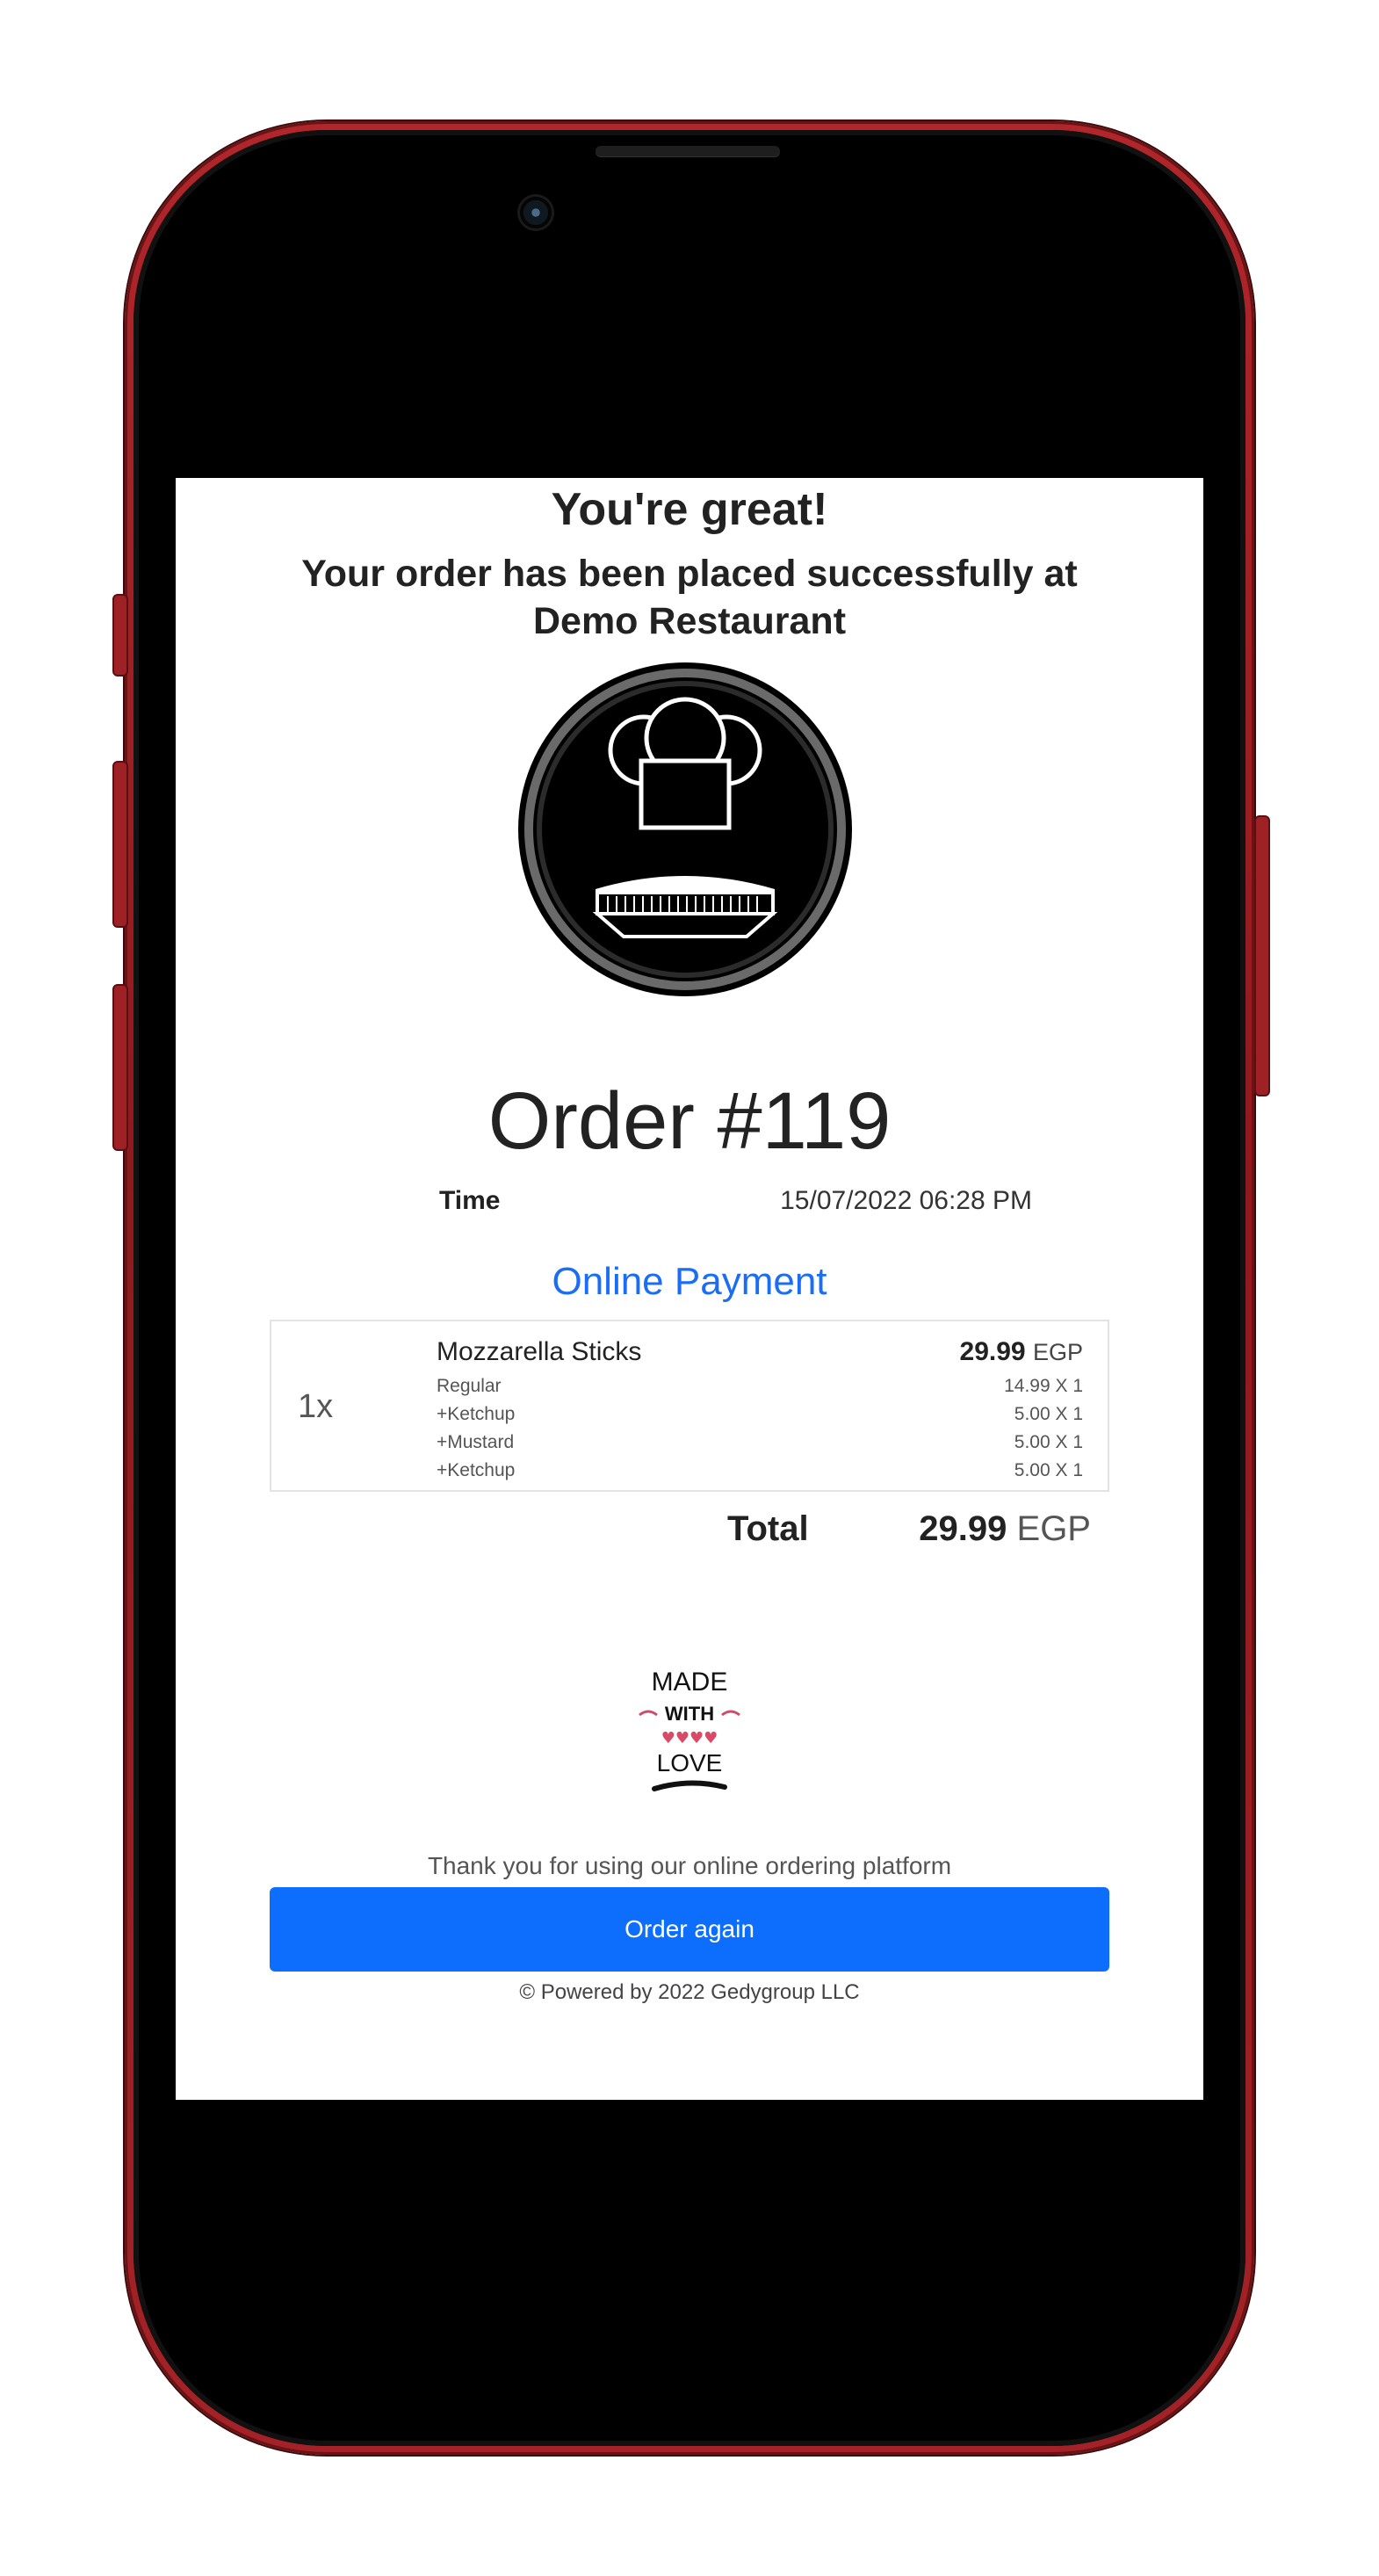 The width and height of the screenshot is (1379, 2576). What do you see at coordinates (689, 1281) in the screenshot?
I see `payment-method: Online Payment` at bounding box center [689, 1281].